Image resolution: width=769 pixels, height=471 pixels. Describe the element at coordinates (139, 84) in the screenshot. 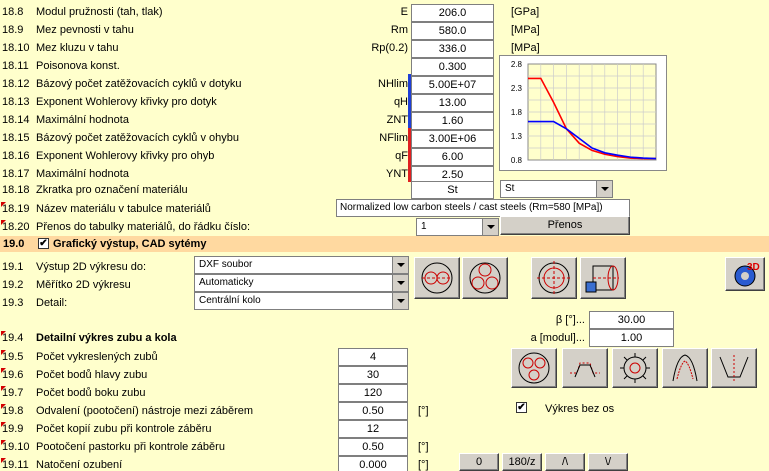

I see `param-label: Bázový počet zatěžovacích cyklů v dotyku` at that location.